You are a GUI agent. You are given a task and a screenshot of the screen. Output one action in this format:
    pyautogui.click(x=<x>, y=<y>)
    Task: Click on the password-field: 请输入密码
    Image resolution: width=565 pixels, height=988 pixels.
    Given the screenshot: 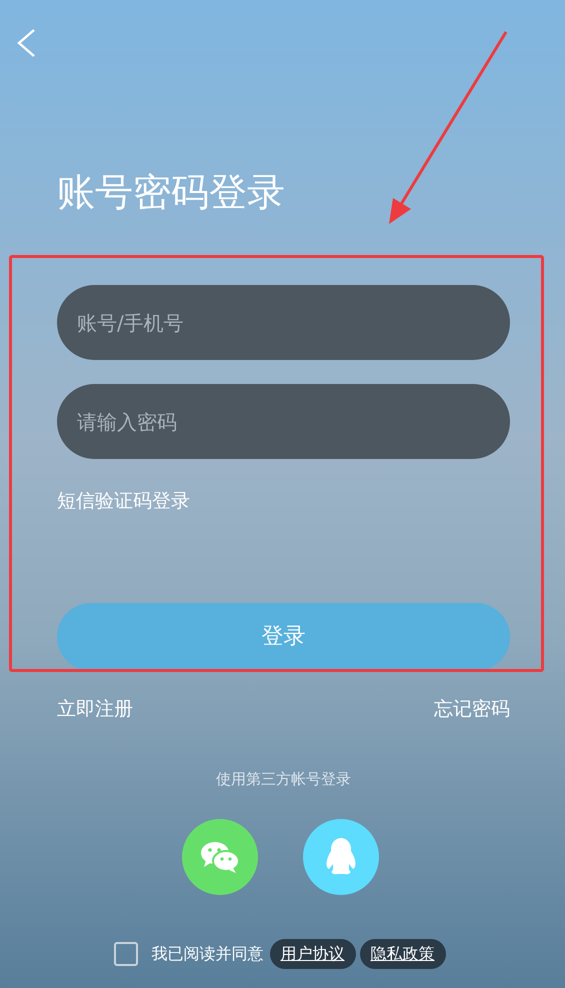 What is the action you would take?
    pyautogui.click(x=283, y=421)
    